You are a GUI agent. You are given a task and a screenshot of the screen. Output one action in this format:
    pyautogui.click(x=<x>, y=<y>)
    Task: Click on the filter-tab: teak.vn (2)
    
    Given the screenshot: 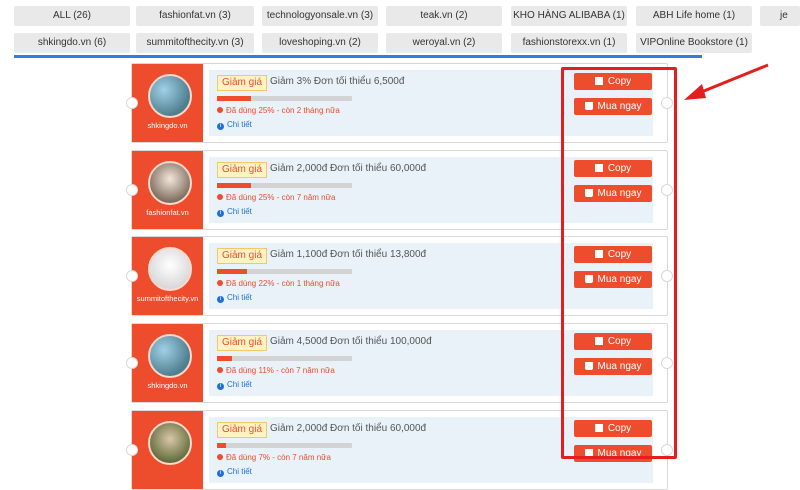 What is the action you would take?
    pyautogui.click(x=444, y=16)
    